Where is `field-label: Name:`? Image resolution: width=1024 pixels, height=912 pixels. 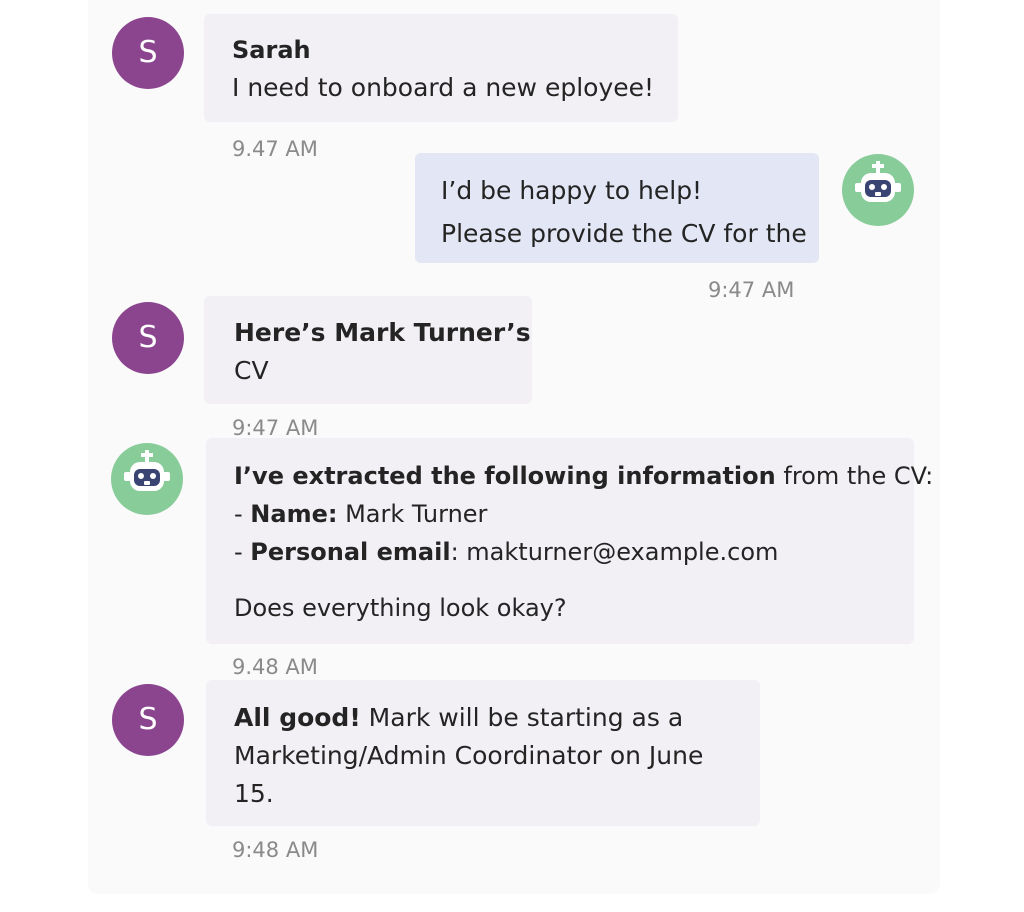
field-label: Name: is located at coordinates (294, 514).